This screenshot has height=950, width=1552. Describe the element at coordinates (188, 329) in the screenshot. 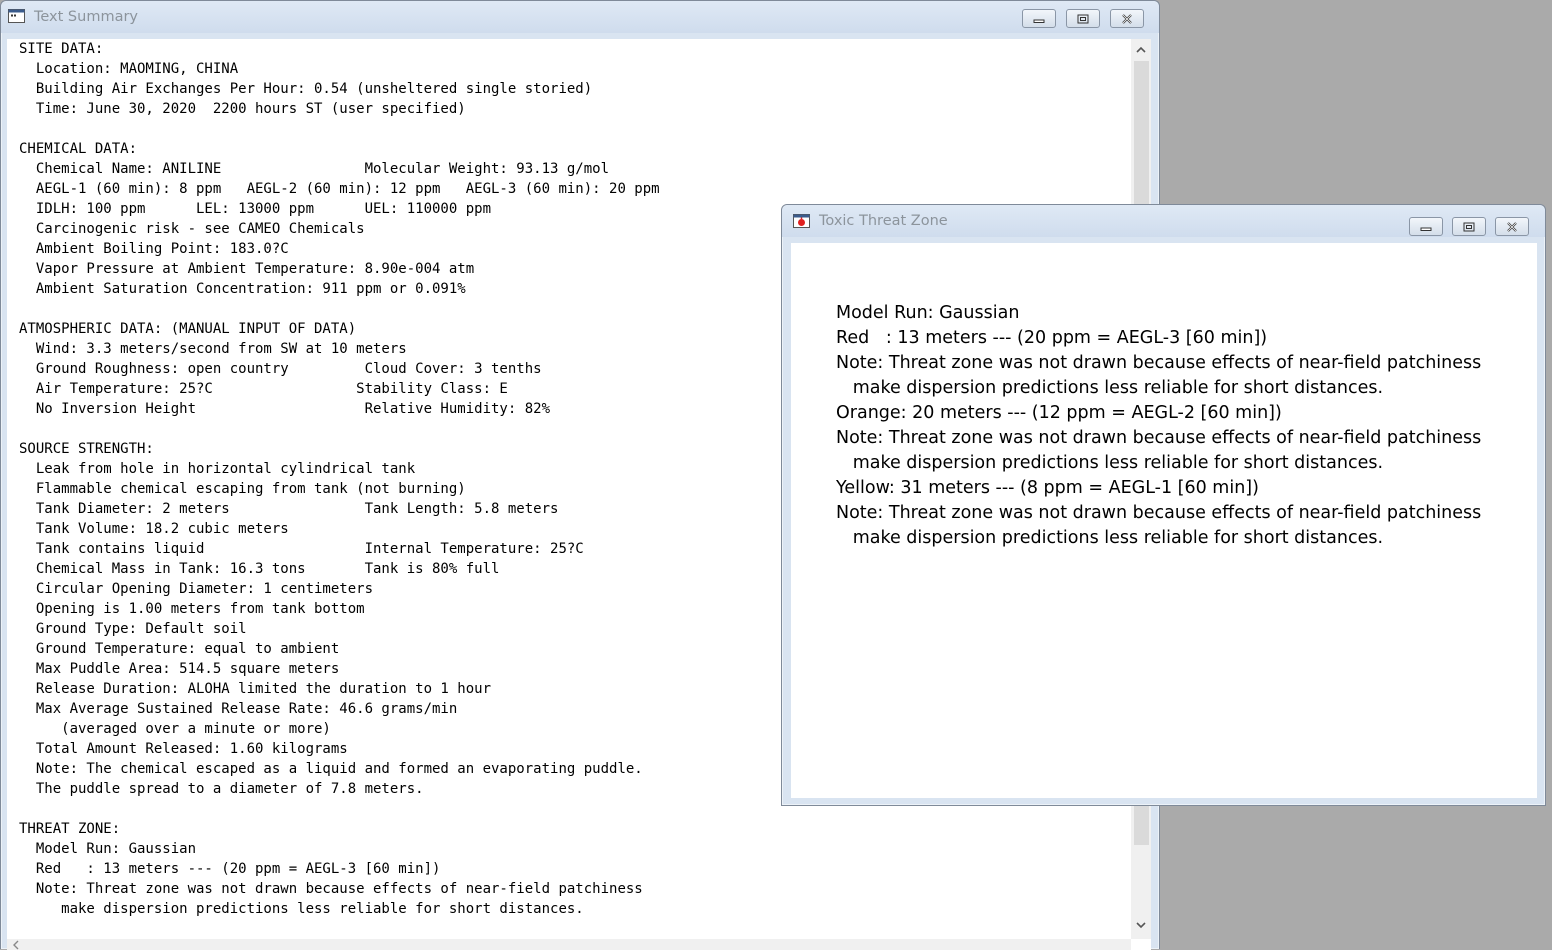

I see `text-line: ATMOSPHERIC DATA: (MANUAL INPUT OF DATA)` at that location.